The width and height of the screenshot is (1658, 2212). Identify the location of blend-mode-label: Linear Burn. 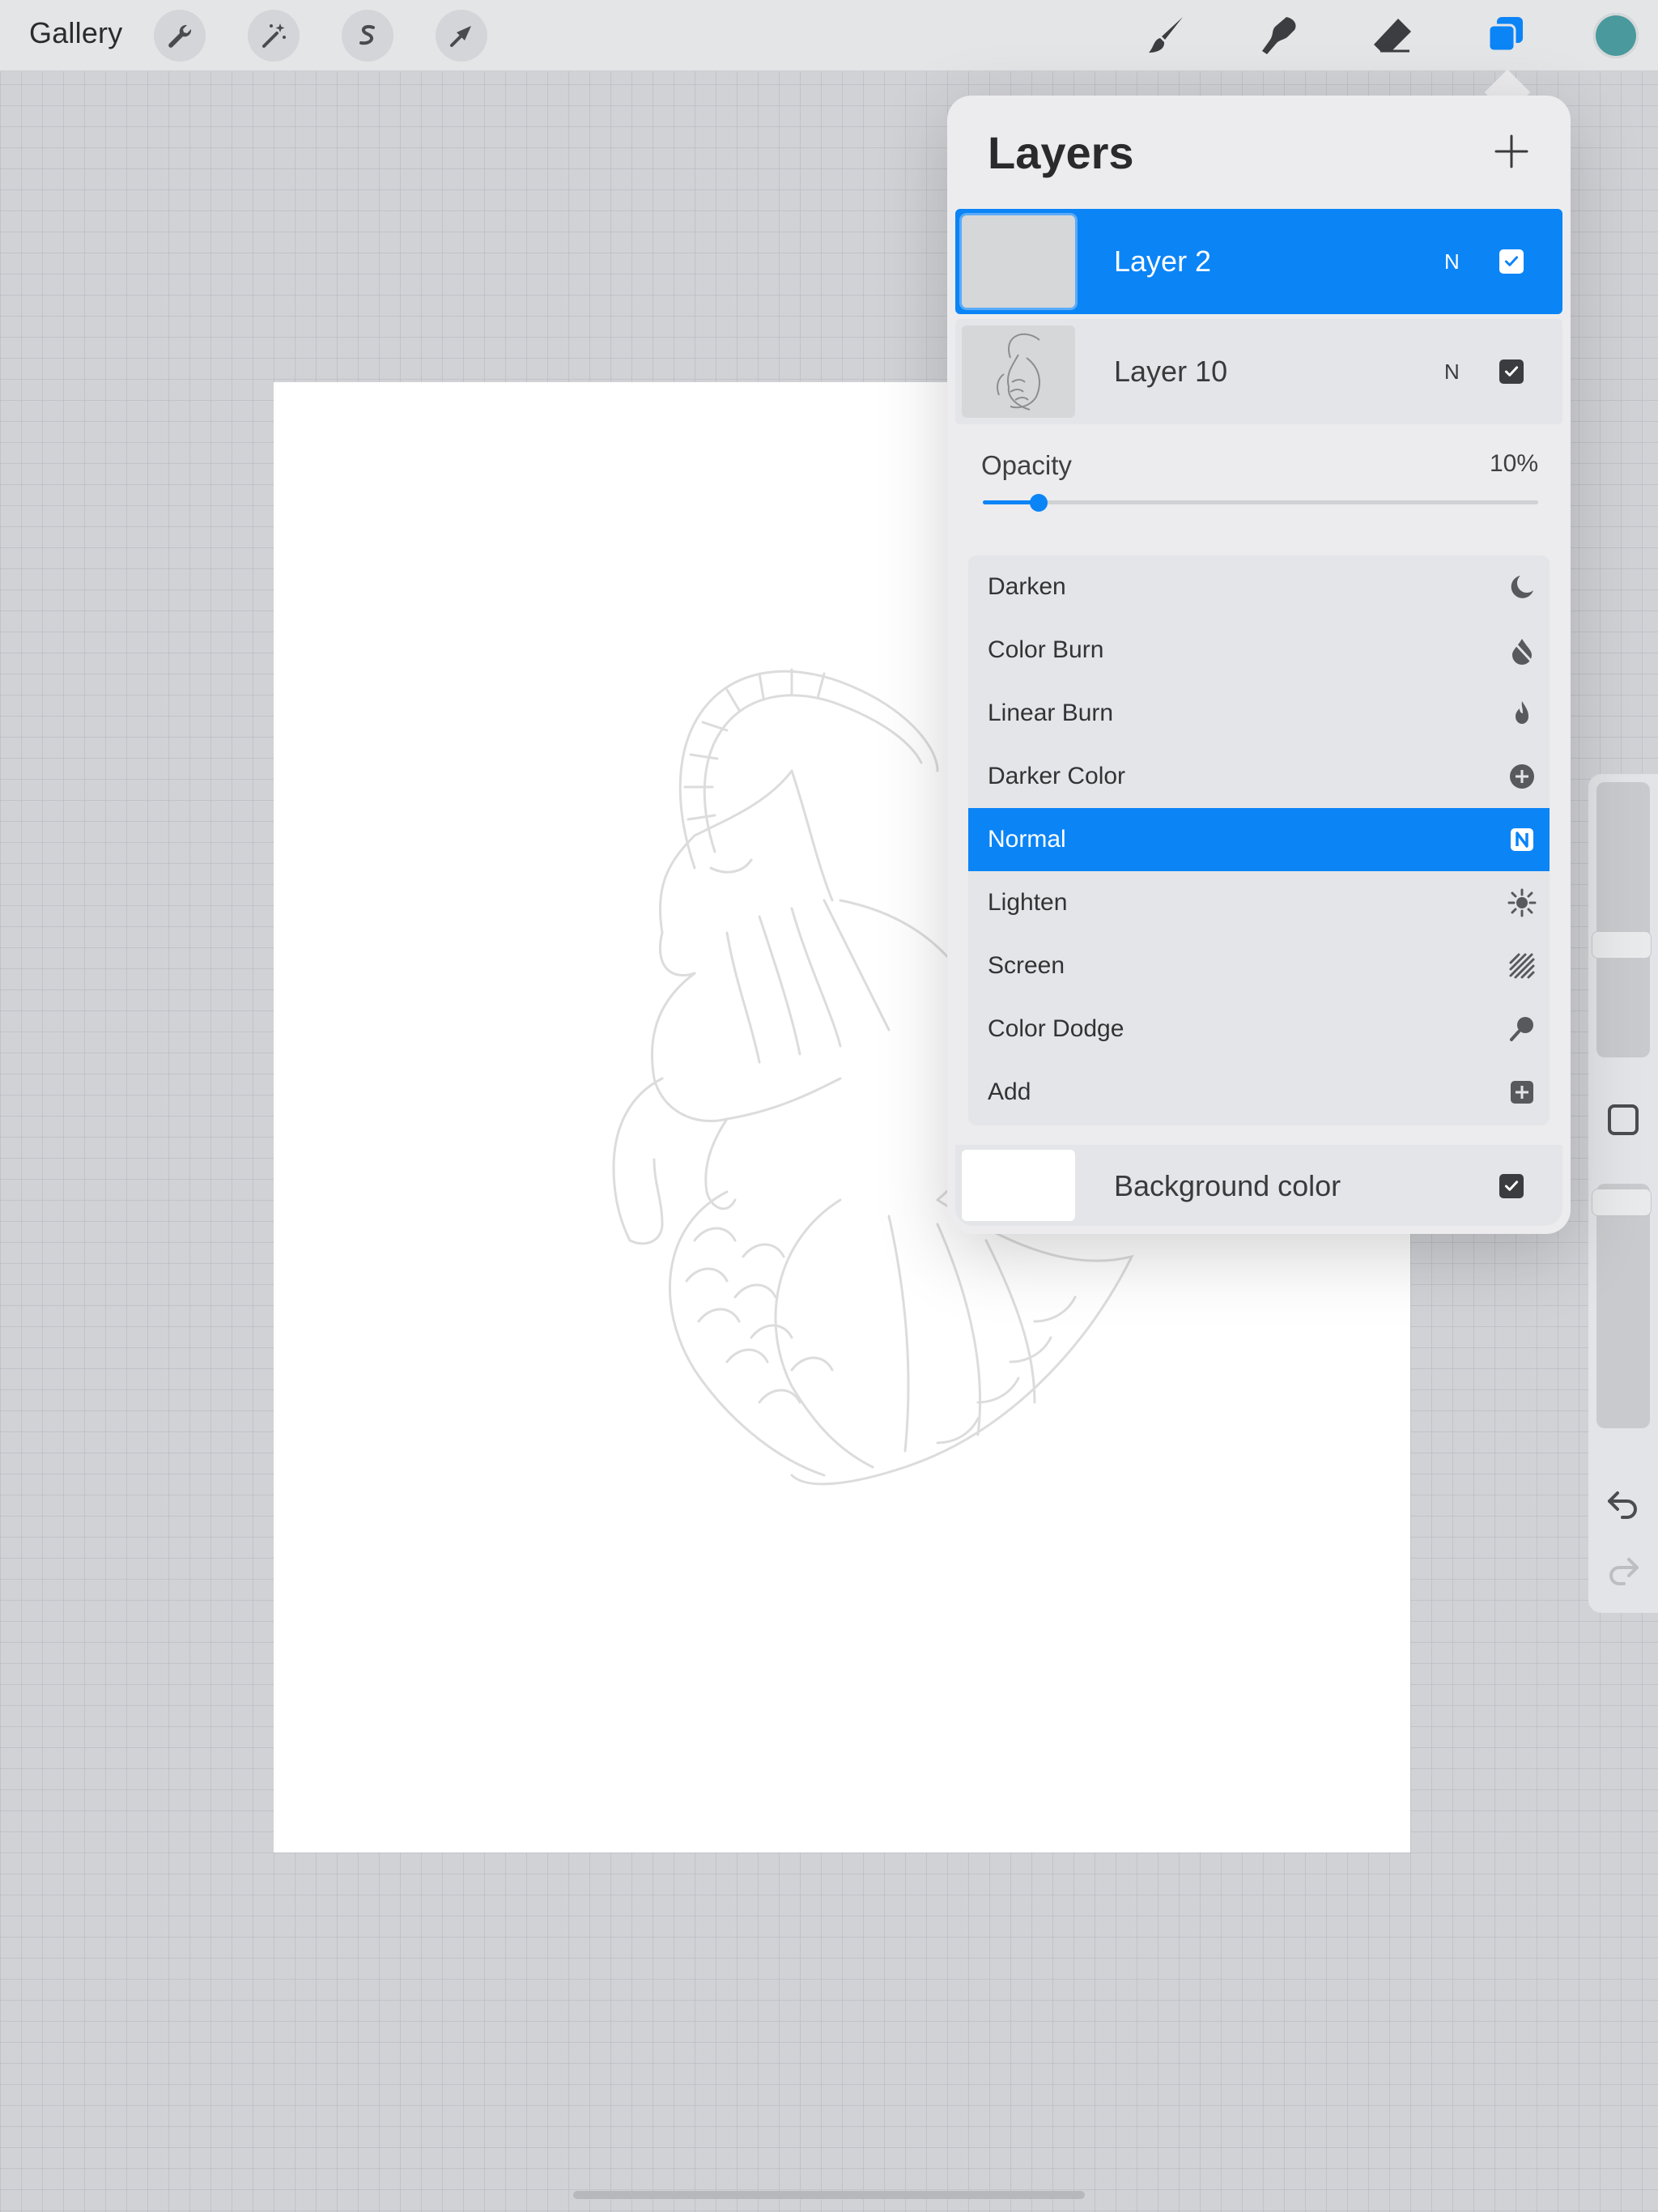
(1051, 713).